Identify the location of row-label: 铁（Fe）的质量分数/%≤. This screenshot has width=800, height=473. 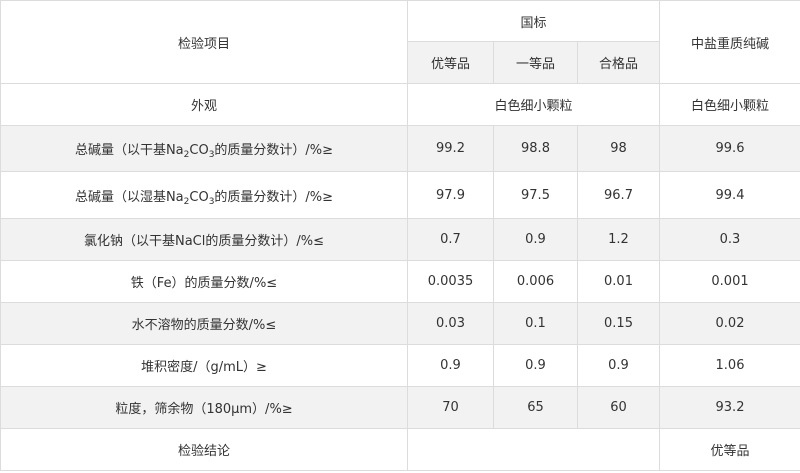
(204, 281).